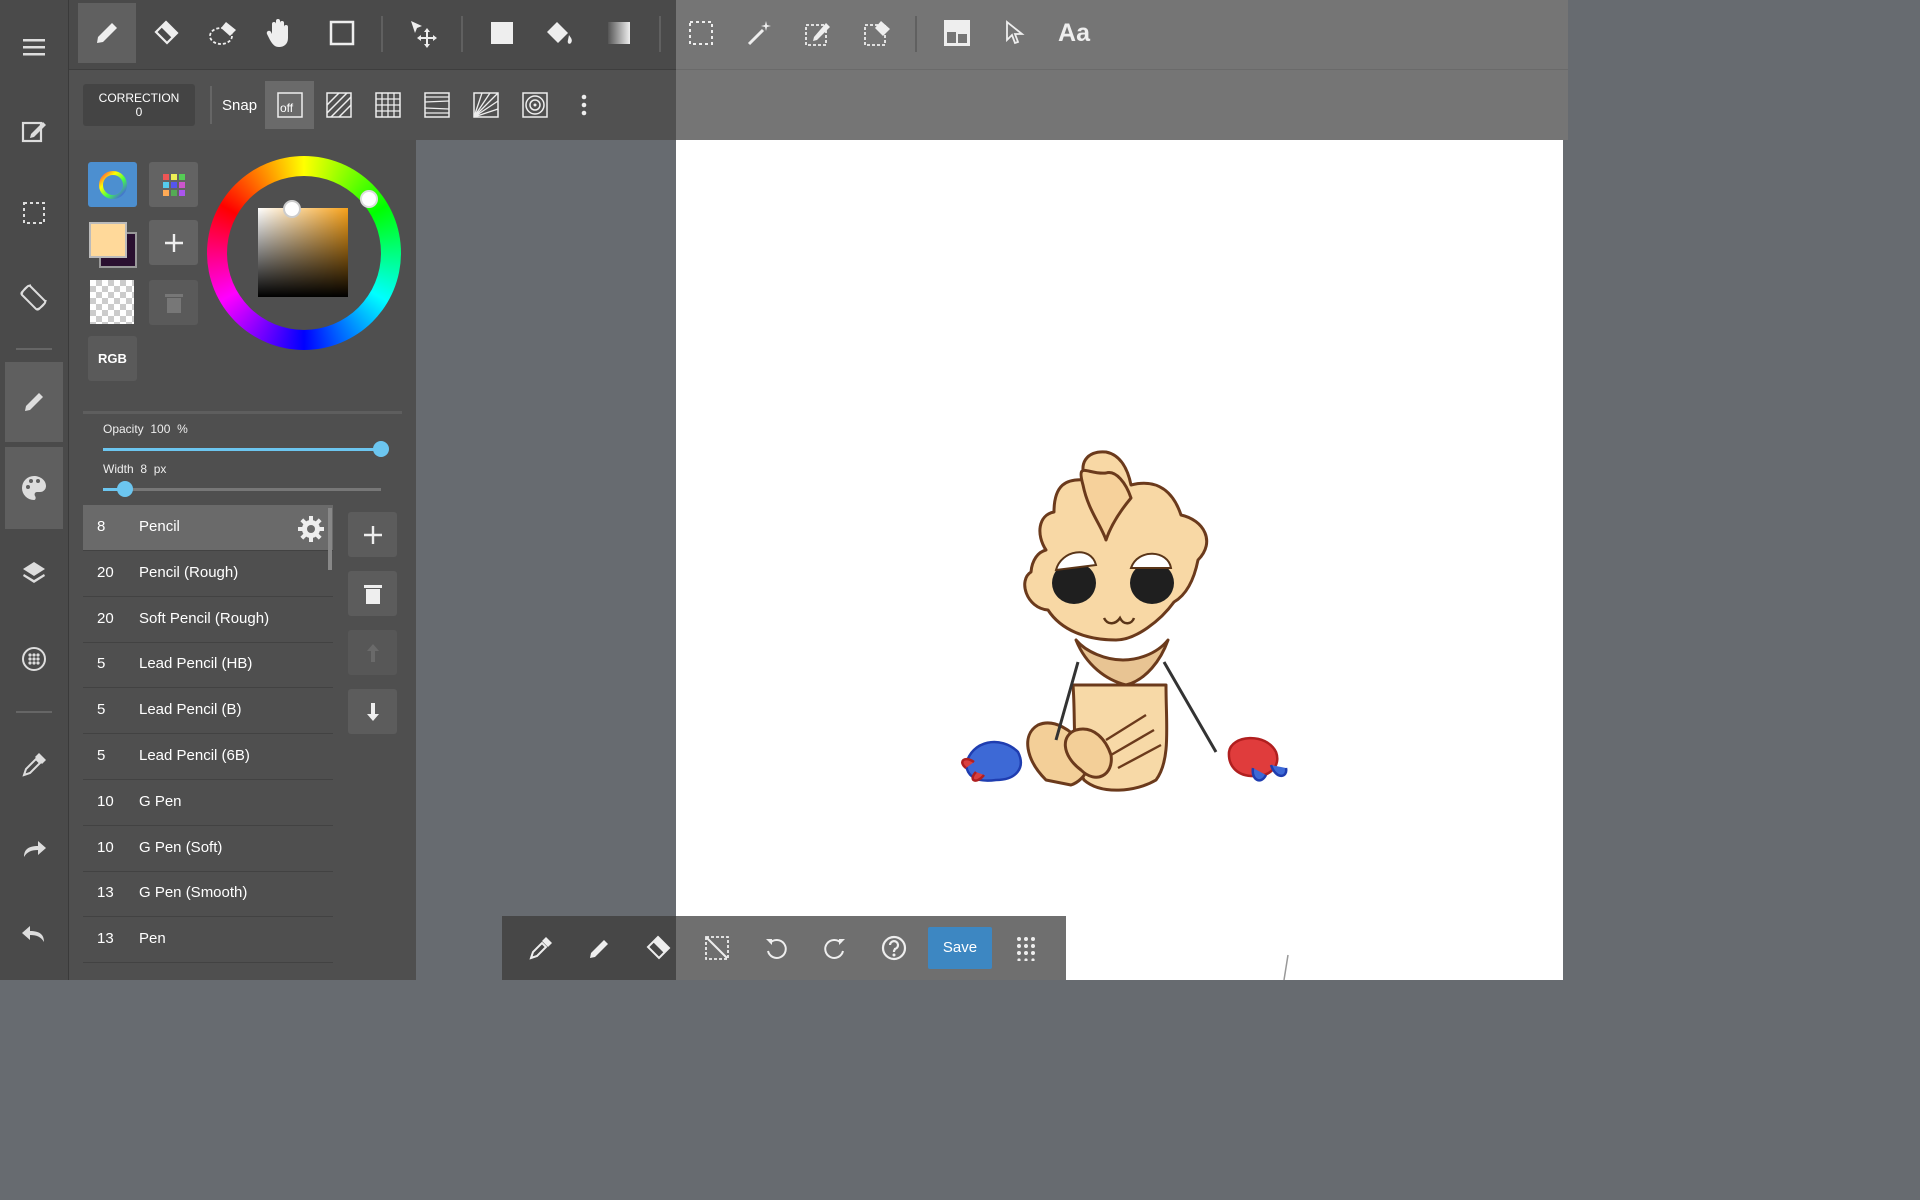  I want to click on arrow-down-icon, so click(372, 711).